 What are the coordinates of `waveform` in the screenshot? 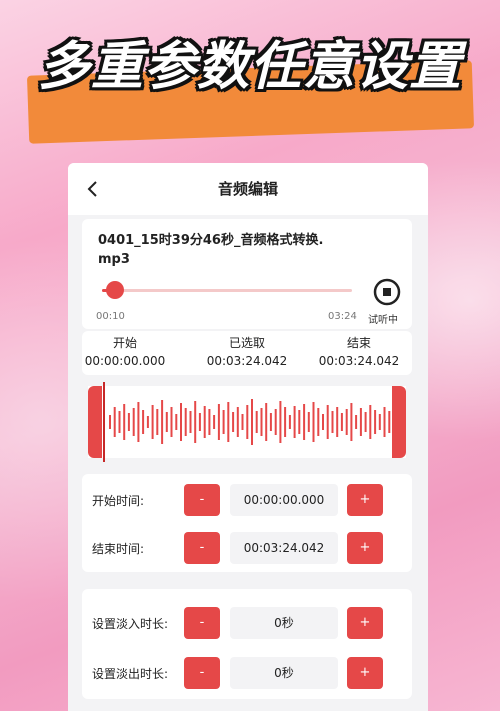 It's located at (250, 422).